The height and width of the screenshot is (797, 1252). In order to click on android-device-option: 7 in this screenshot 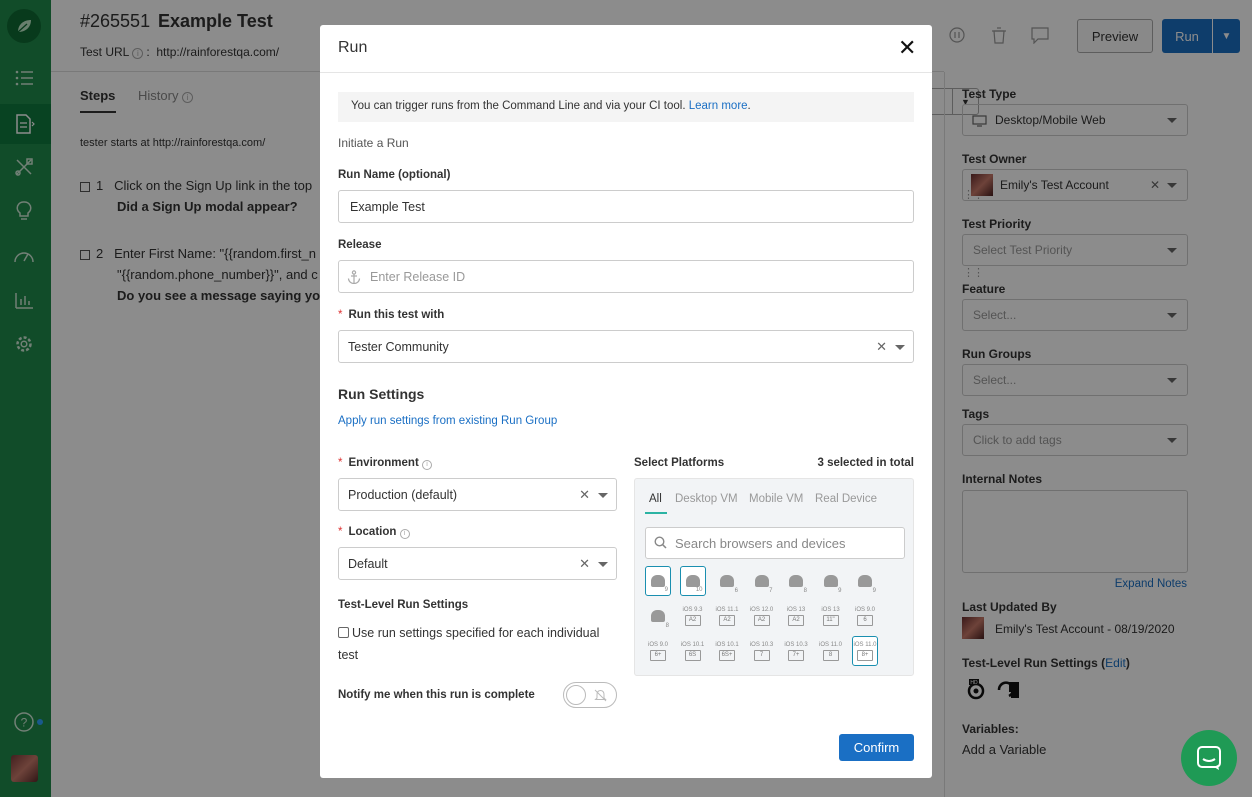, I will do `click(762, 581)`.